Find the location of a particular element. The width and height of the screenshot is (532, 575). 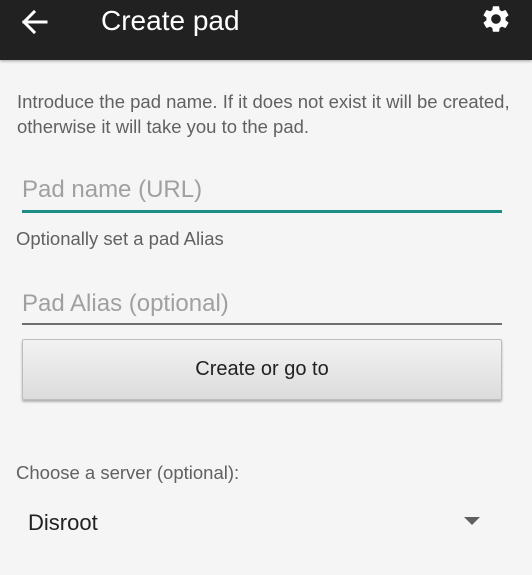

back-button is located at coordinates (34, 24).